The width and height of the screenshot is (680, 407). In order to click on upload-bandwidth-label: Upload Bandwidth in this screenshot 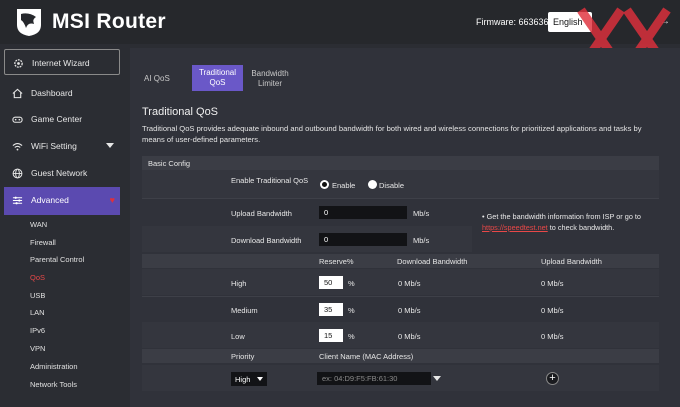, I will do `click(261, 213)`.